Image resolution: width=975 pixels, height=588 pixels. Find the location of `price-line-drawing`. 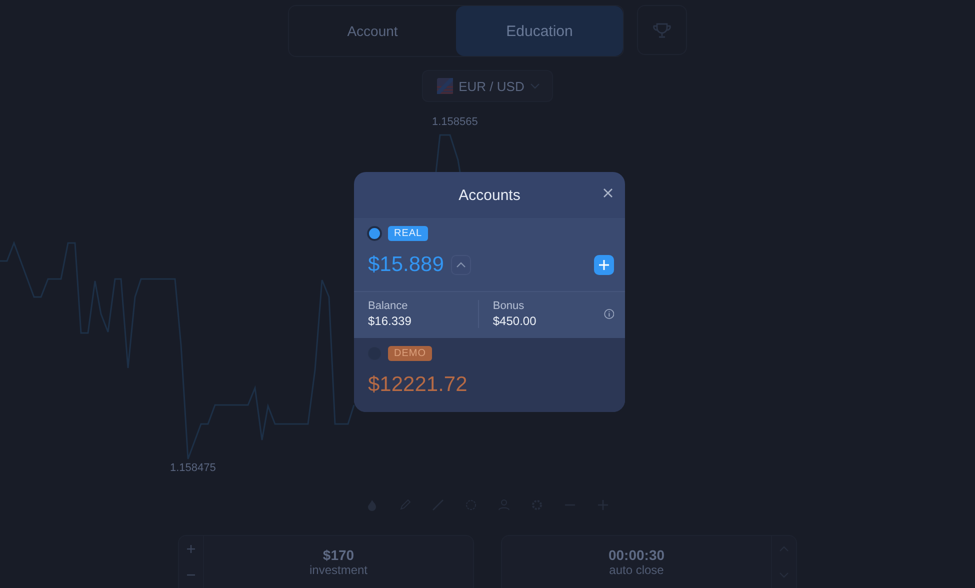

price-line-drawing is located at coordinates (448, 153).